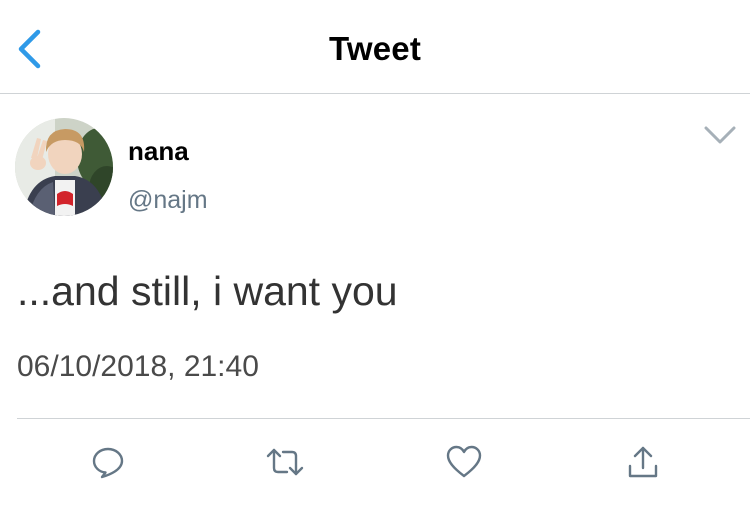  I want to click on tweet-text: ...and still, i want you, so click(207, 291).